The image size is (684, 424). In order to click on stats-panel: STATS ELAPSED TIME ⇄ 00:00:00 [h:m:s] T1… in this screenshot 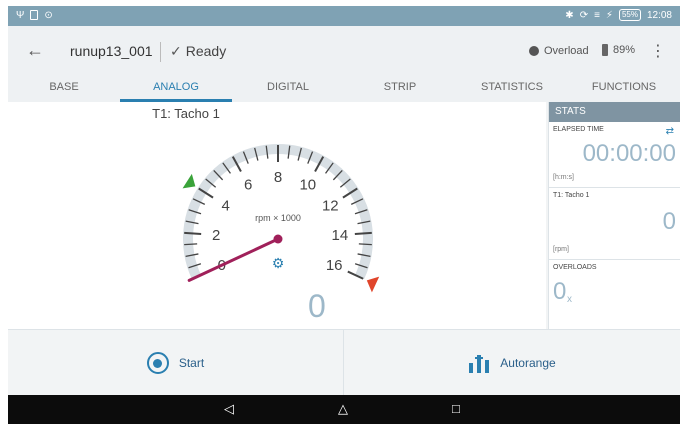, I will do `click(614, 215)`.